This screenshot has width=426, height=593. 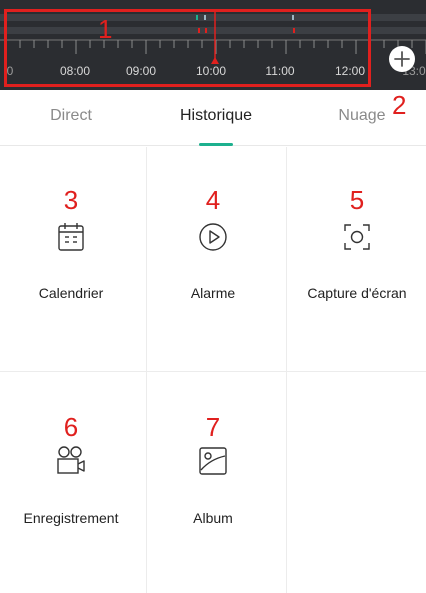 What do you see at coordinates (71, 237) in the screenshot?
I see `calendar-icon` at bounding box center [71, 237].